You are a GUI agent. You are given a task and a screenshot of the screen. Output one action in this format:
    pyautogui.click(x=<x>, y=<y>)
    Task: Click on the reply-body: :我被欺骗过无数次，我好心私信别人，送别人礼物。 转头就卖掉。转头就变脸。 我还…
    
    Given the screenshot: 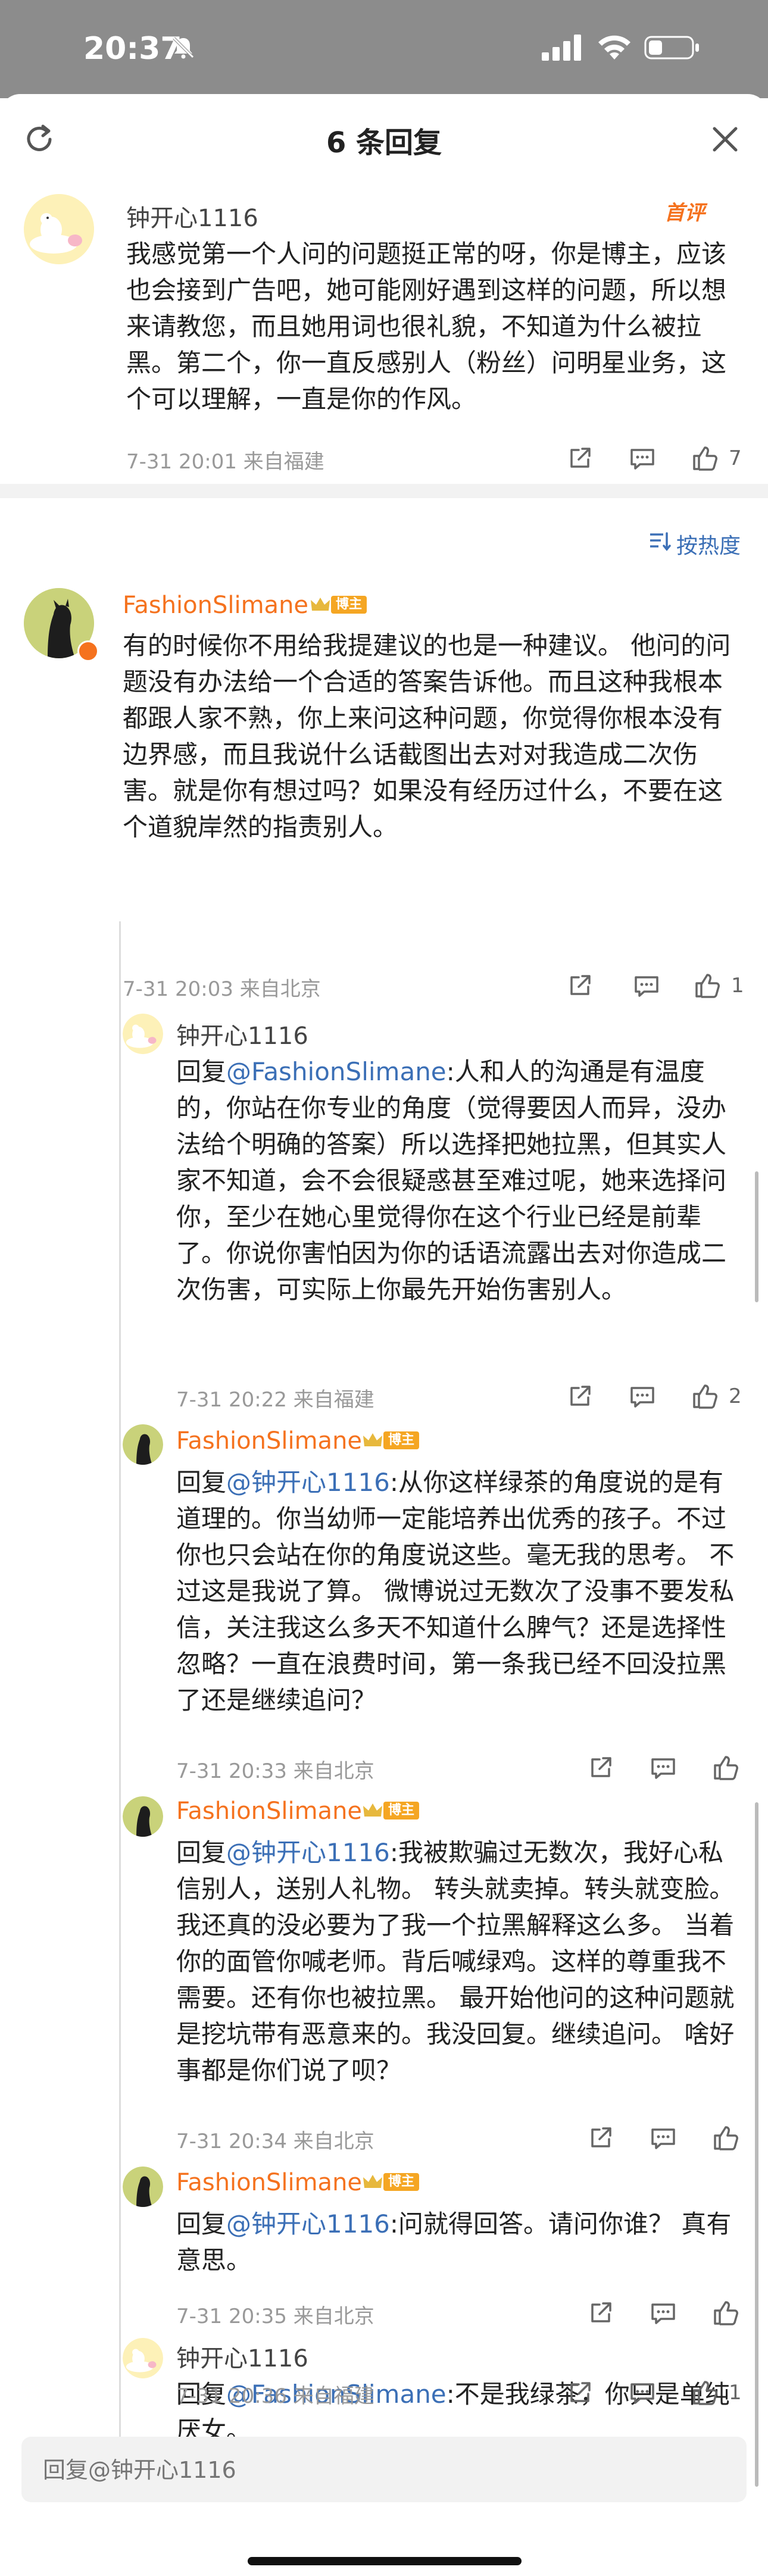 What is the action you would take?
    pyautogui.click(x=455, y=1961)
    